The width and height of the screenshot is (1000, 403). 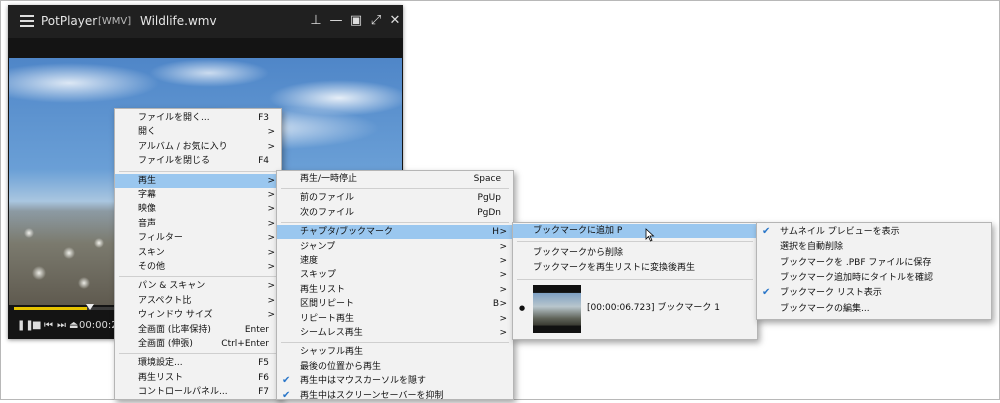 I want to click on menu-item: 全画面 (伸張) Ctrl+Enter, so click(x=198, y=344).